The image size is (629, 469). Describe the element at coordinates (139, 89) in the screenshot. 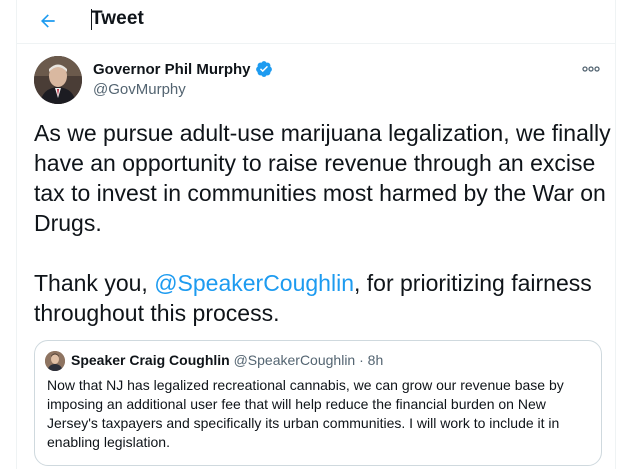

I see `author-handle: @GovMurphy` at that location.